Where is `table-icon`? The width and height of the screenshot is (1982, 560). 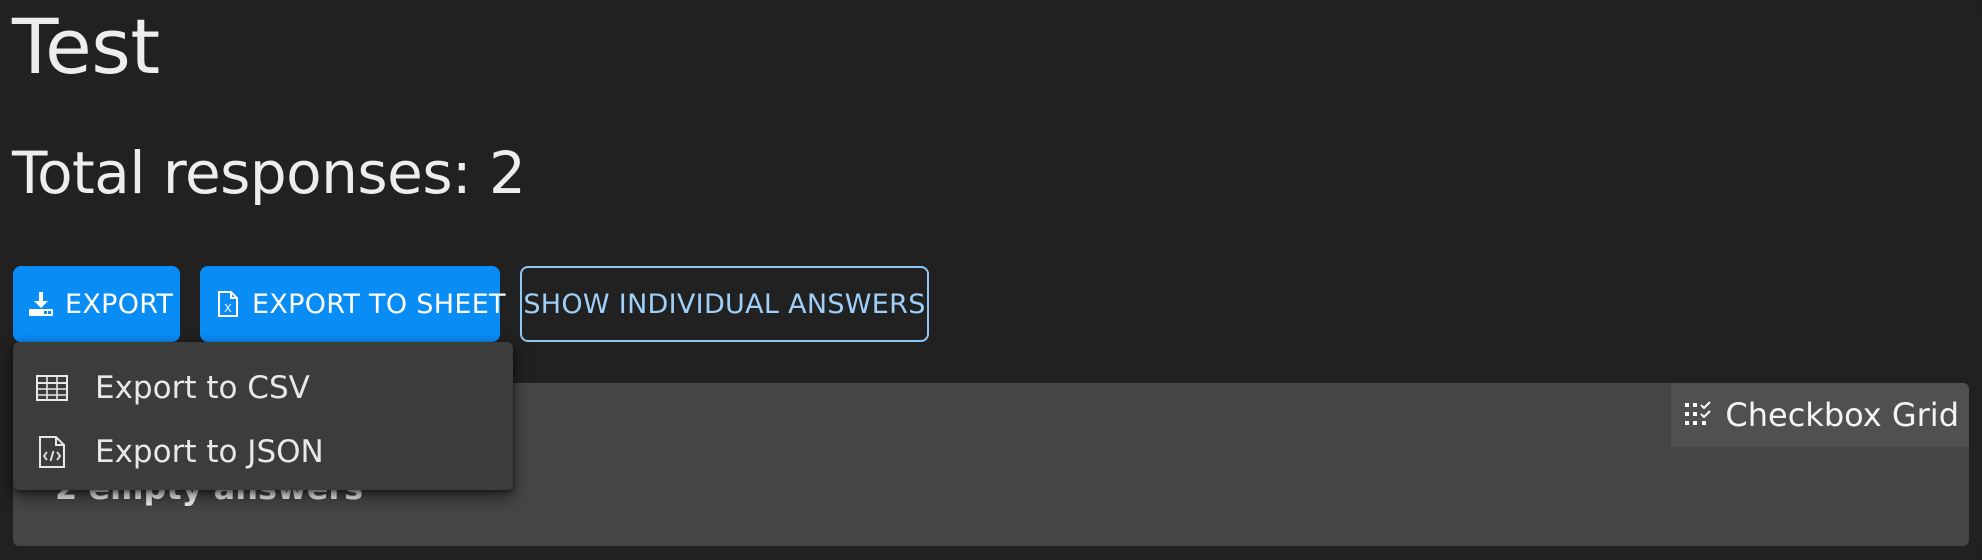 table-icon is located at coordinates (52, 388).